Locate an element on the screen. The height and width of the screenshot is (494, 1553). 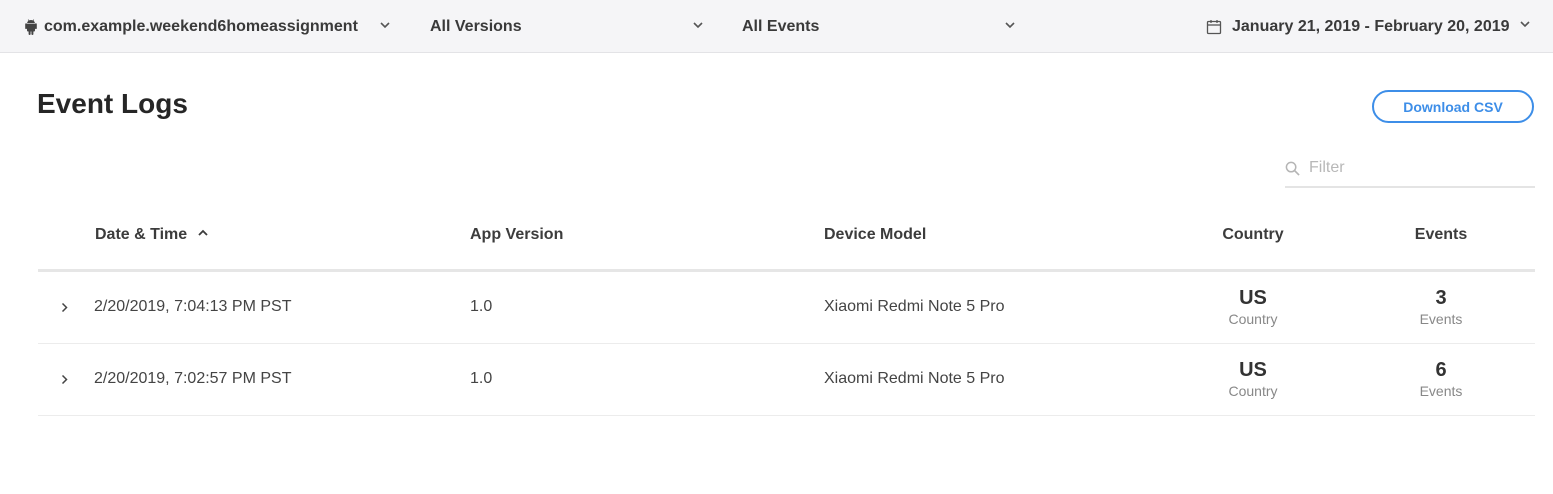
search-icon is located at coordinates (1292, 168).